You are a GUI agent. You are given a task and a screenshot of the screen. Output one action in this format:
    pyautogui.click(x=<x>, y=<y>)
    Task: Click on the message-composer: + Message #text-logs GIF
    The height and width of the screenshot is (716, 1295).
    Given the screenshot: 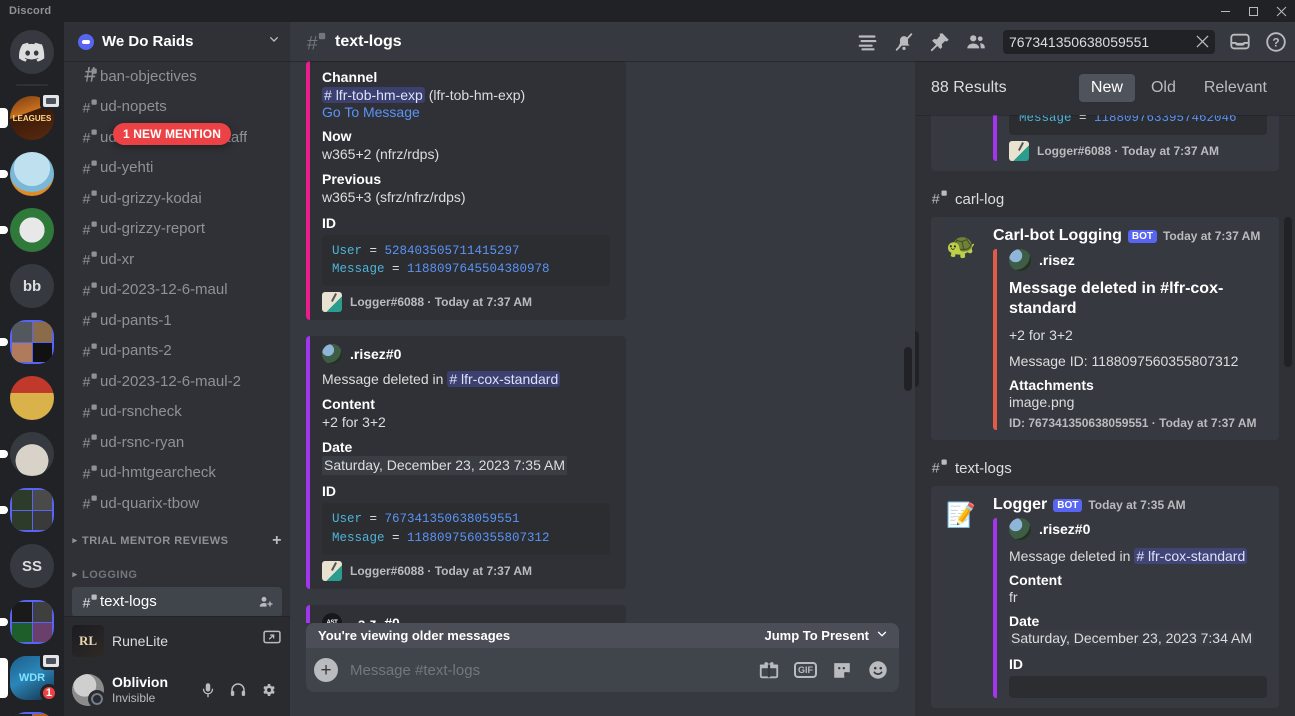 What is the action you would take?
    pyautogui.click(x=602, y=670)
    